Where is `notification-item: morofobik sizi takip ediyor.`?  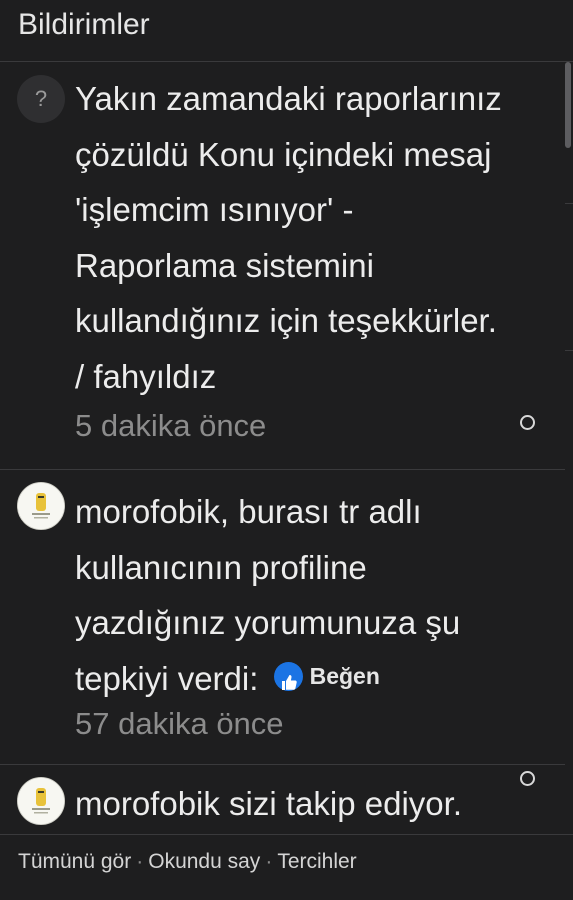 notification-item: morofobik sizi takip ediyor. is located at coordinates (282, 799).